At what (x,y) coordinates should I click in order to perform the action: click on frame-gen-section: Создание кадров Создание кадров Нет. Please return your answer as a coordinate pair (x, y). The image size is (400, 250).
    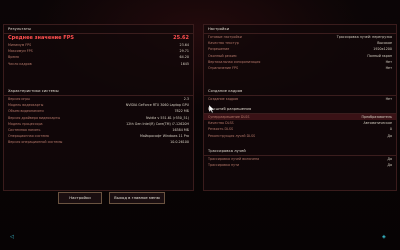
    Looking at the image, I should click on (300, 94).